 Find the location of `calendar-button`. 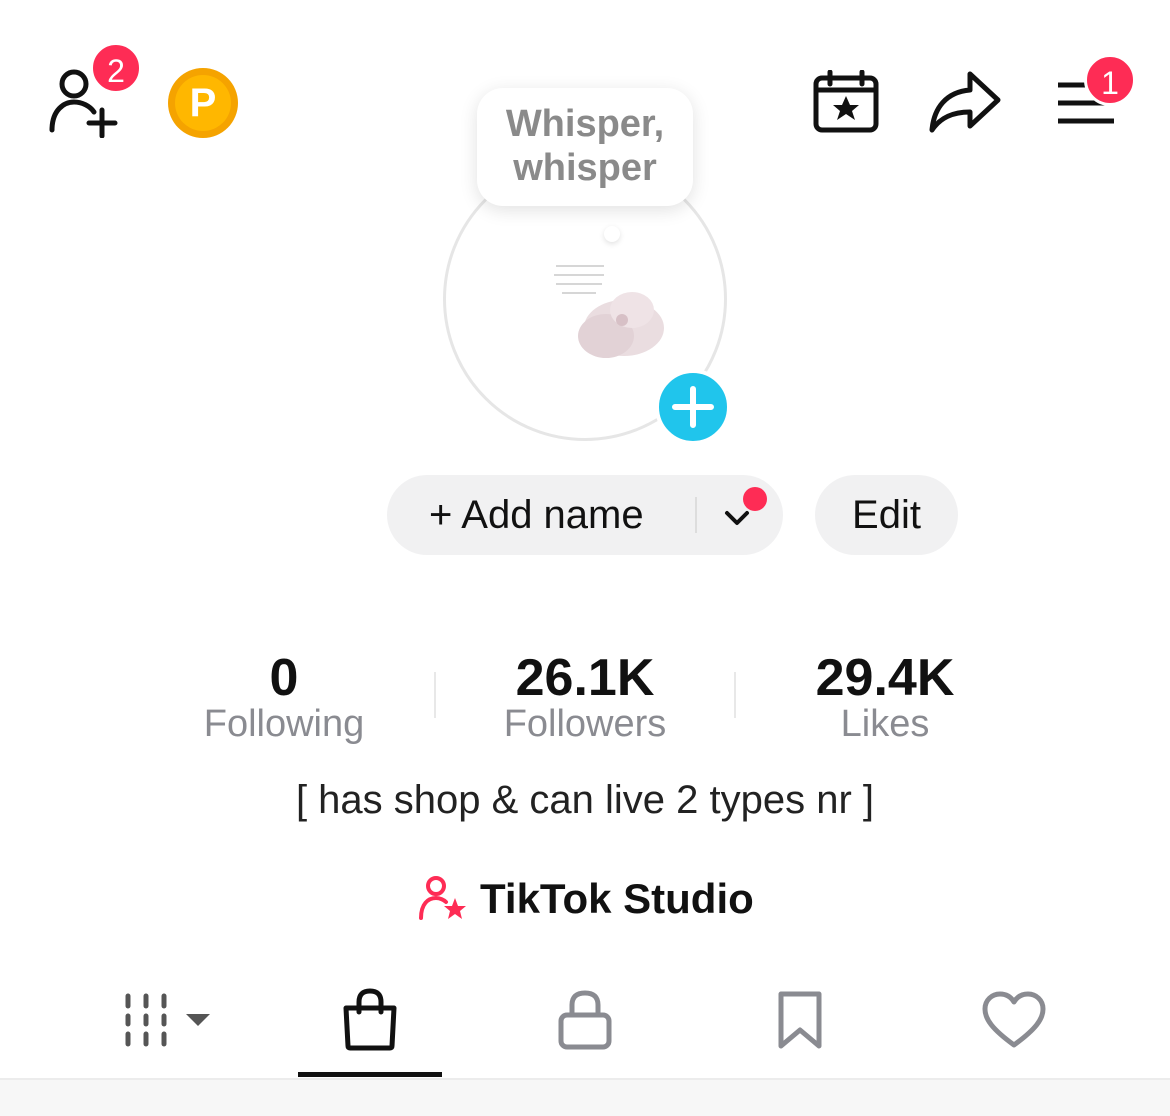

calendar-button is located at coordinates (846, 101).